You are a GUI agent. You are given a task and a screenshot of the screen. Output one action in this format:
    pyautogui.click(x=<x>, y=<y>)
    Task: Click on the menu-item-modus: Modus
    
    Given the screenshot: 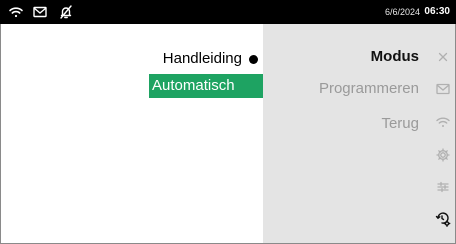 What is the action you would take?
    pyautogui.click(x=395, y=57)
    